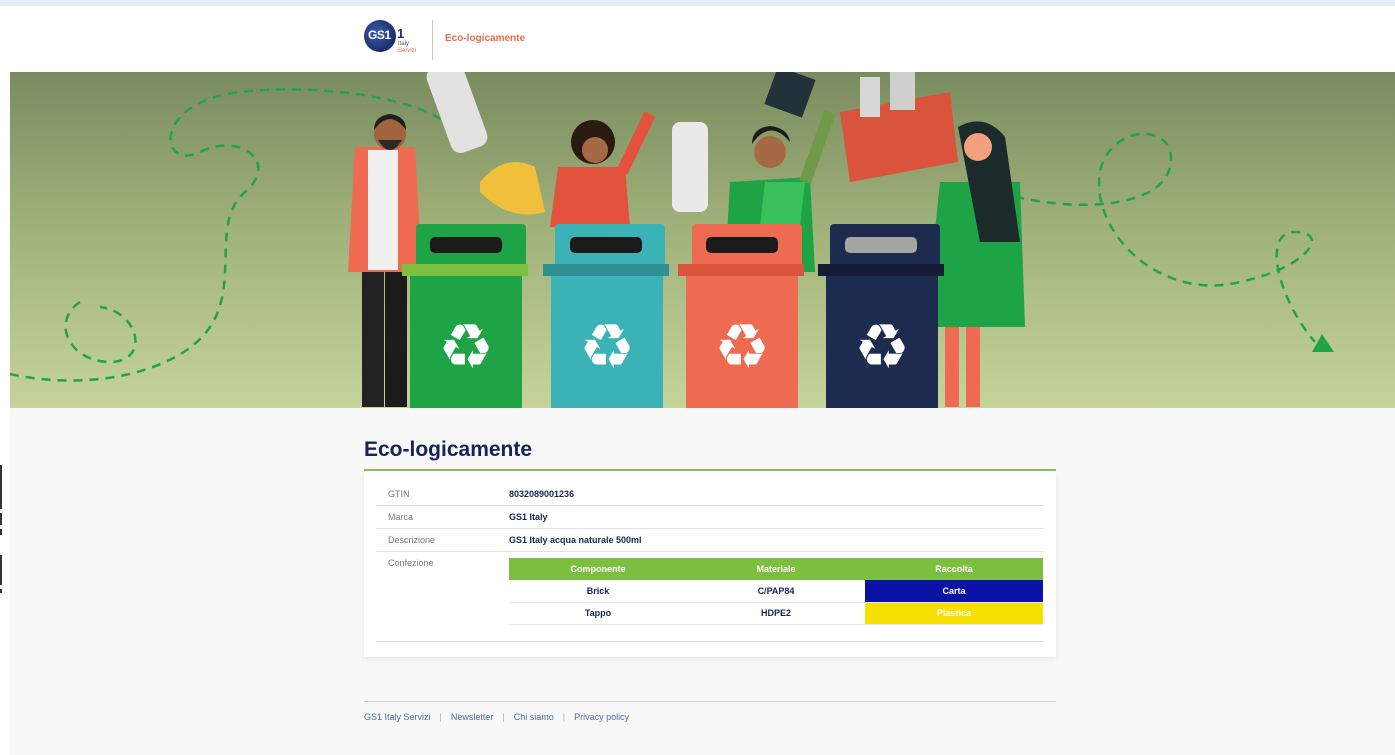 This screenshot has height=755, width=1395. I want to click on arrow-head-icon, so click(1323, 343).